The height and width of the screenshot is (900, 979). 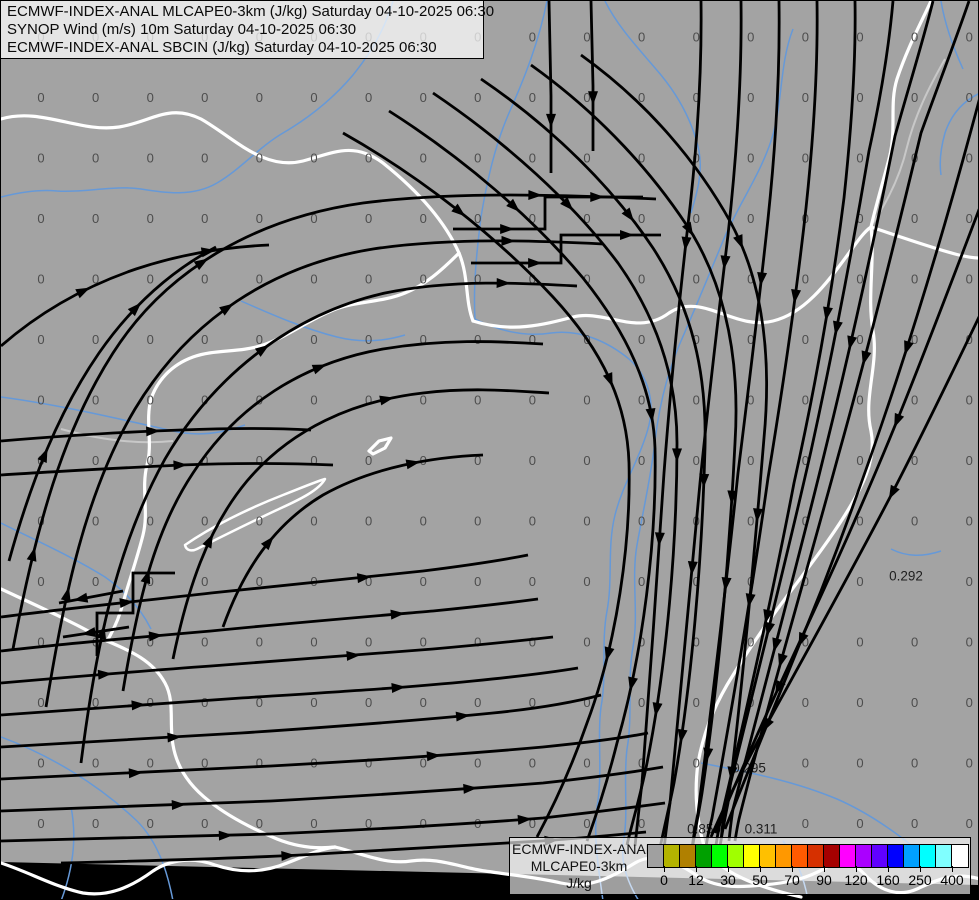 I want to click on country-border-path, so click(x=380, y=446).